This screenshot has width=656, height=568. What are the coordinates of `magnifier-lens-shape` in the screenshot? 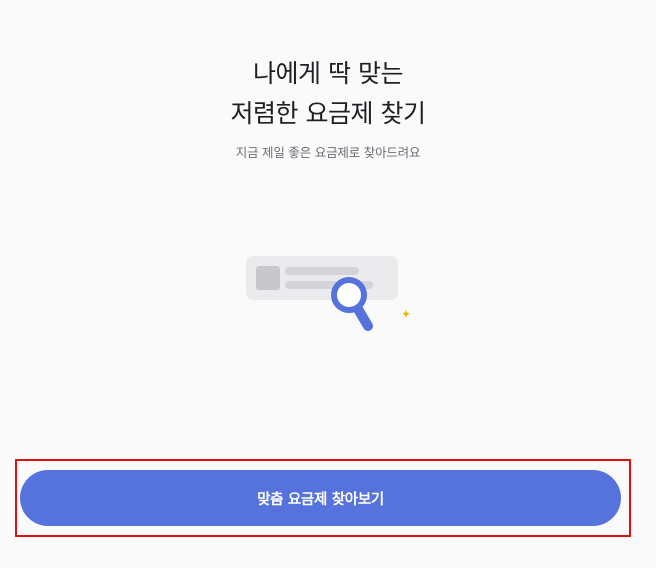 It's located at (349, 295).